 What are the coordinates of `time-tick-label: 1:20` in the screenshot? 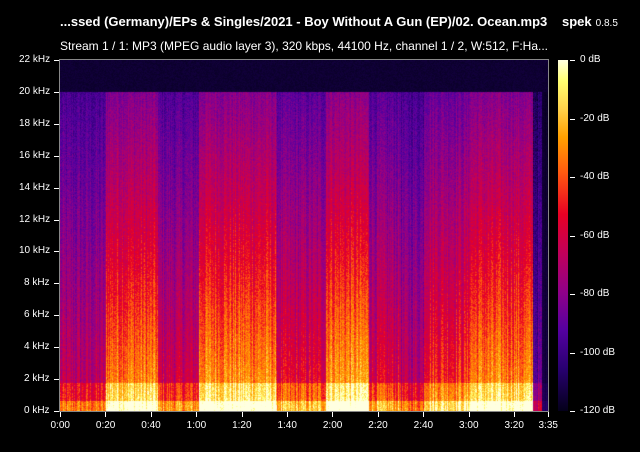 It's located at (242, 425).